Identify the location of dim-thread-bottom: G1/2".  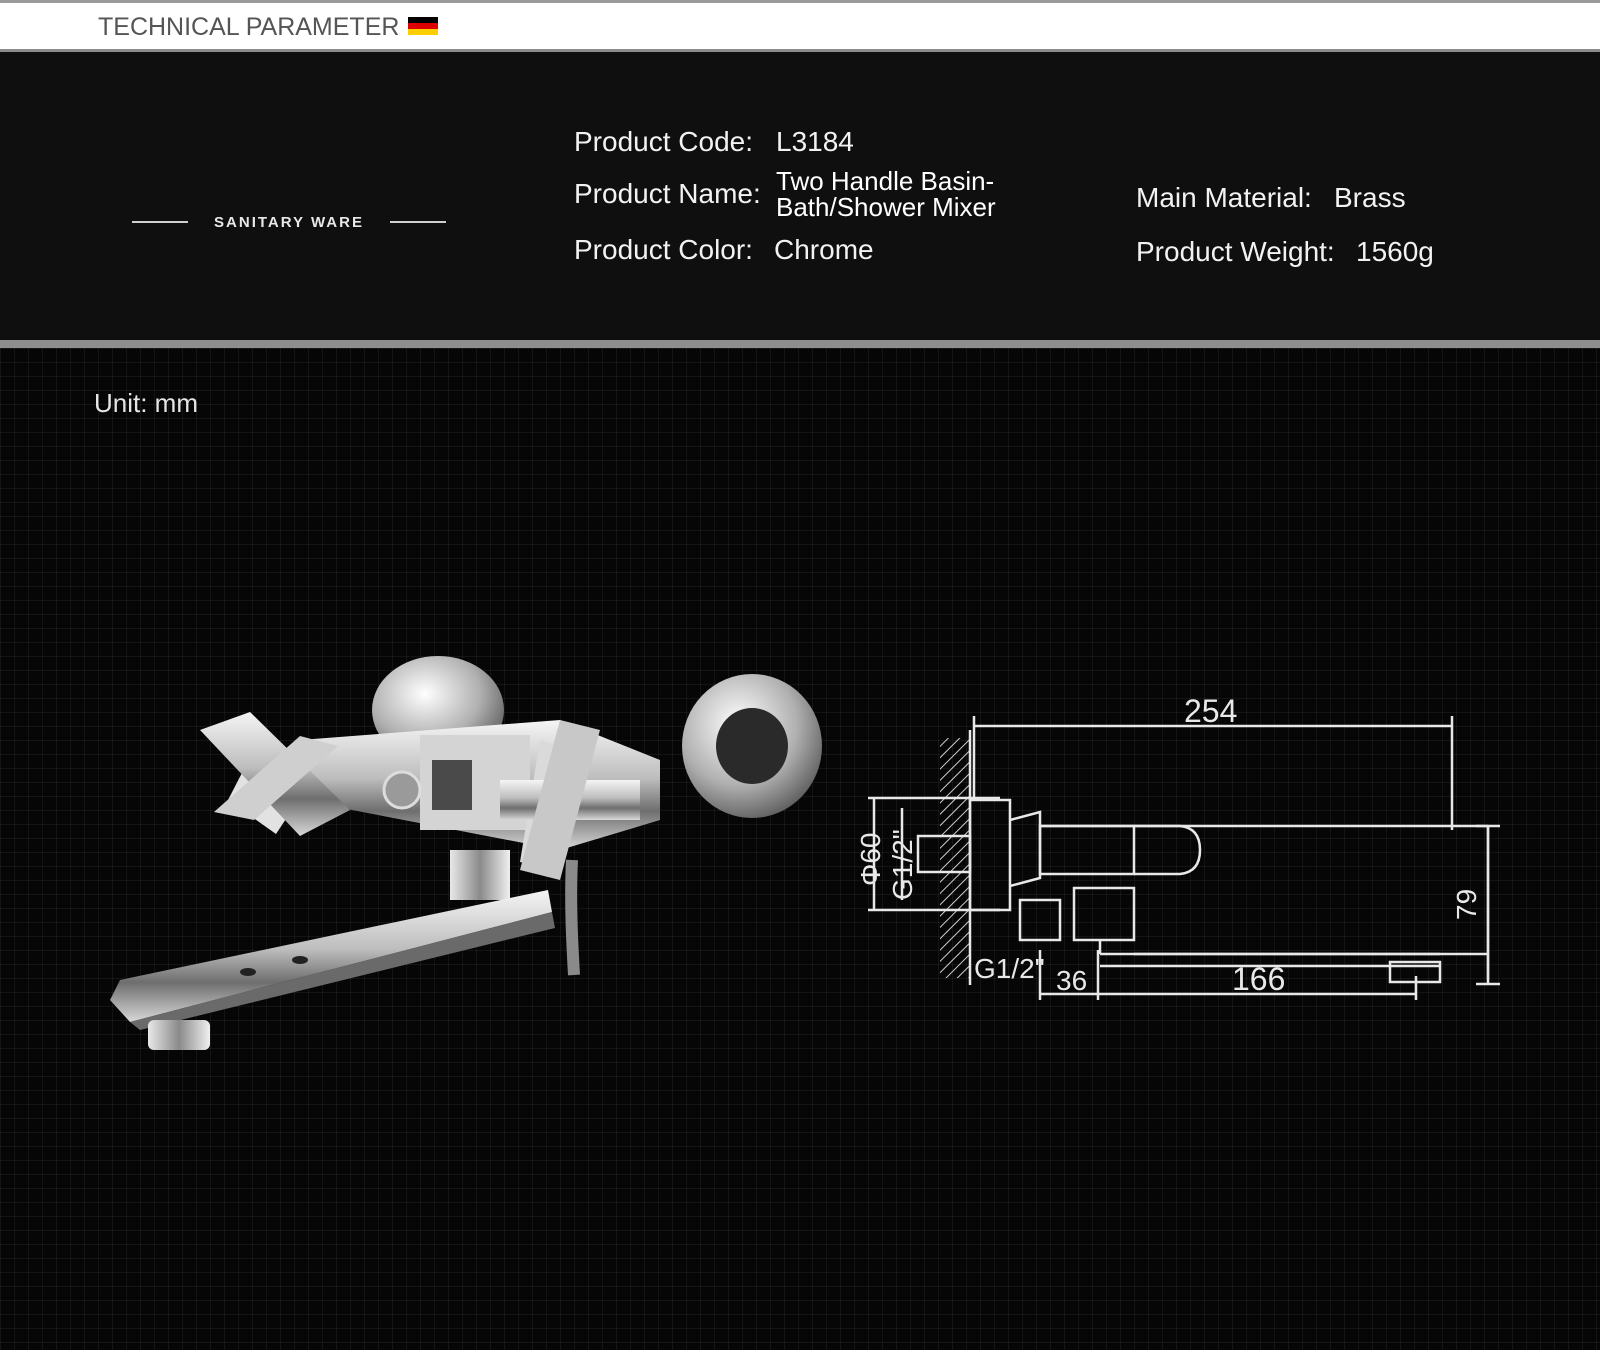
(1009, 968).